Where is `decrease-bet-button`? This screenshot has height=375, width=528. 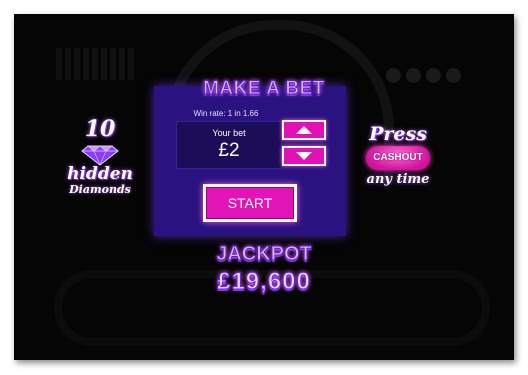 decrease-bet-button is located at coordinates (304, 156).